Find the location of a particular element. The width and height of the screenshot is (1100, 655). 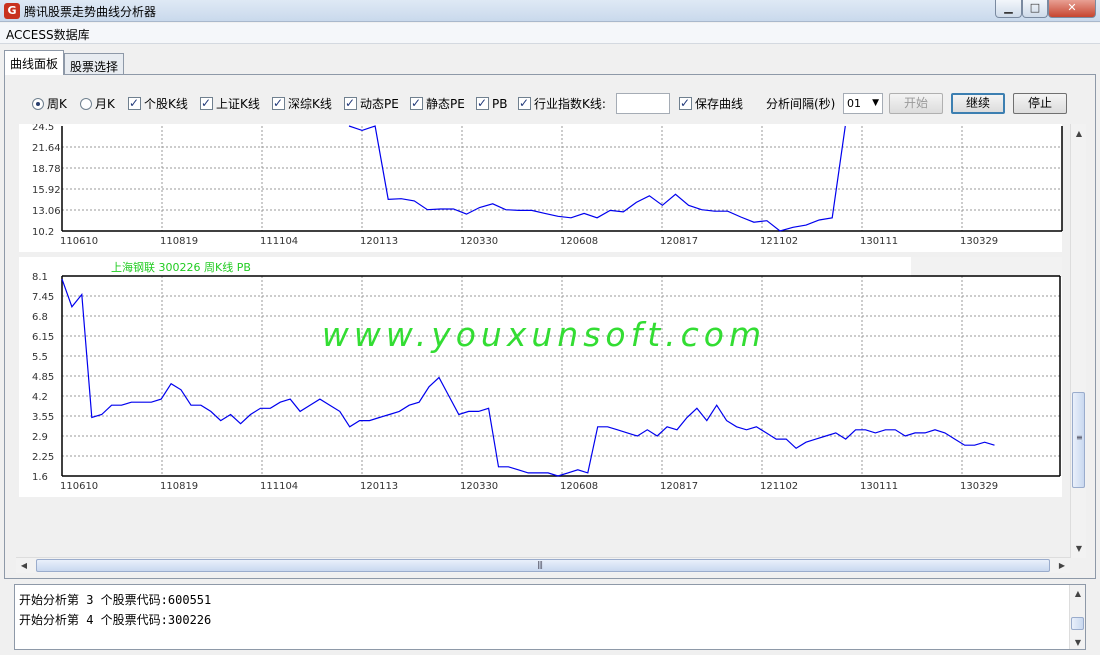

interval-label: 分析间隔(秒) is located at coordinates (801, 104).